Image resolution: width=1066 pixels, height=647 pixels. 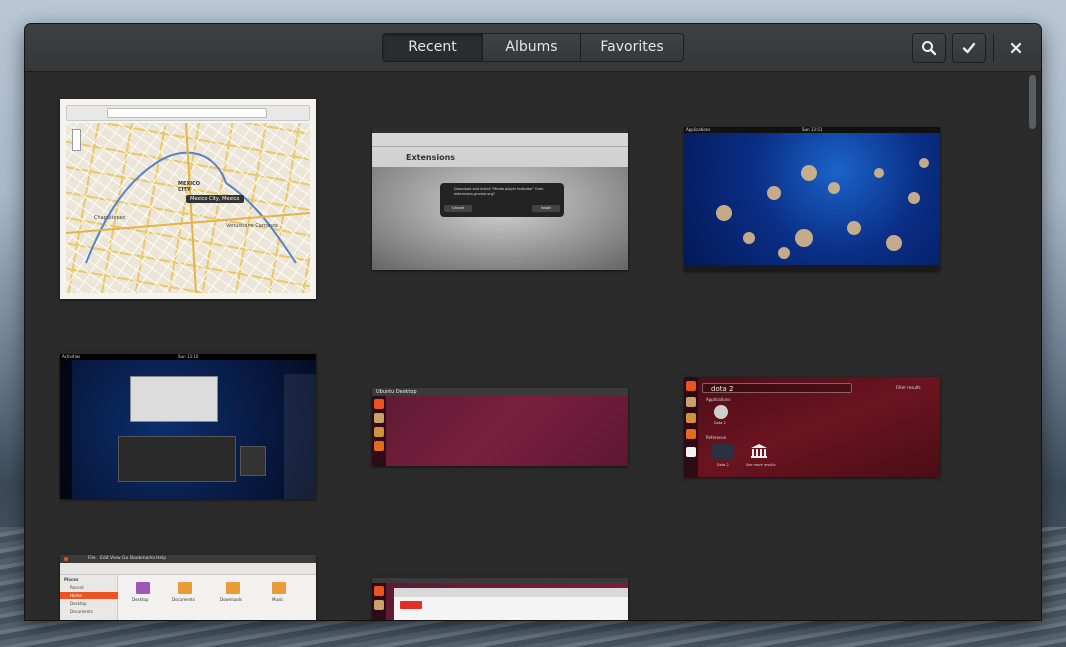 I want to click on photo-thumbnail, so click(x=500, y=599).